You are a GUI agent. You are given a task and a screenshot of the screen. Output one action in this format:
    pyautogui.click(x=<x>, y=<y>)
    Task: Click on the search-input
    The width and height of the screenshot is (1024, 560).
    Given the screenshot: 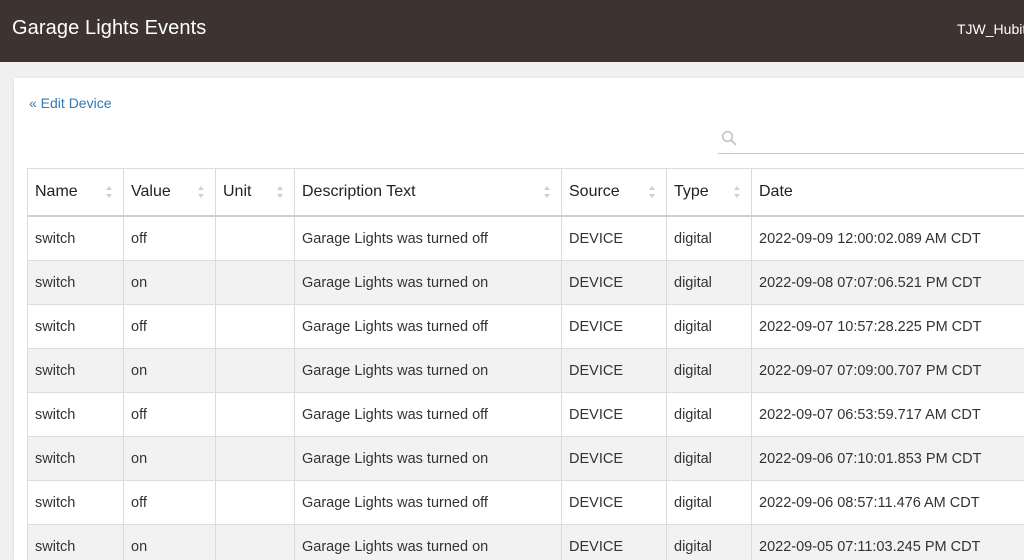 What is the action you would take?
    pyautogui.click(x=884, y=139)
    